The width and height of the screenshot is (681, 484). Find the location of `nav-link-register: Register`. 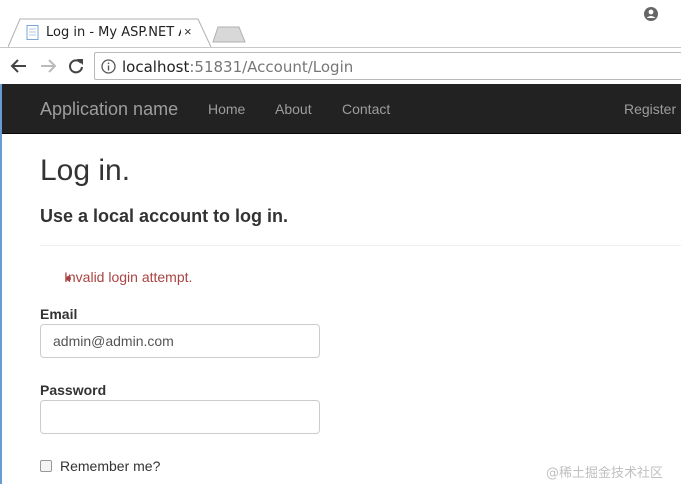

nav-link-register: Register is located at coordinates (650, 109).